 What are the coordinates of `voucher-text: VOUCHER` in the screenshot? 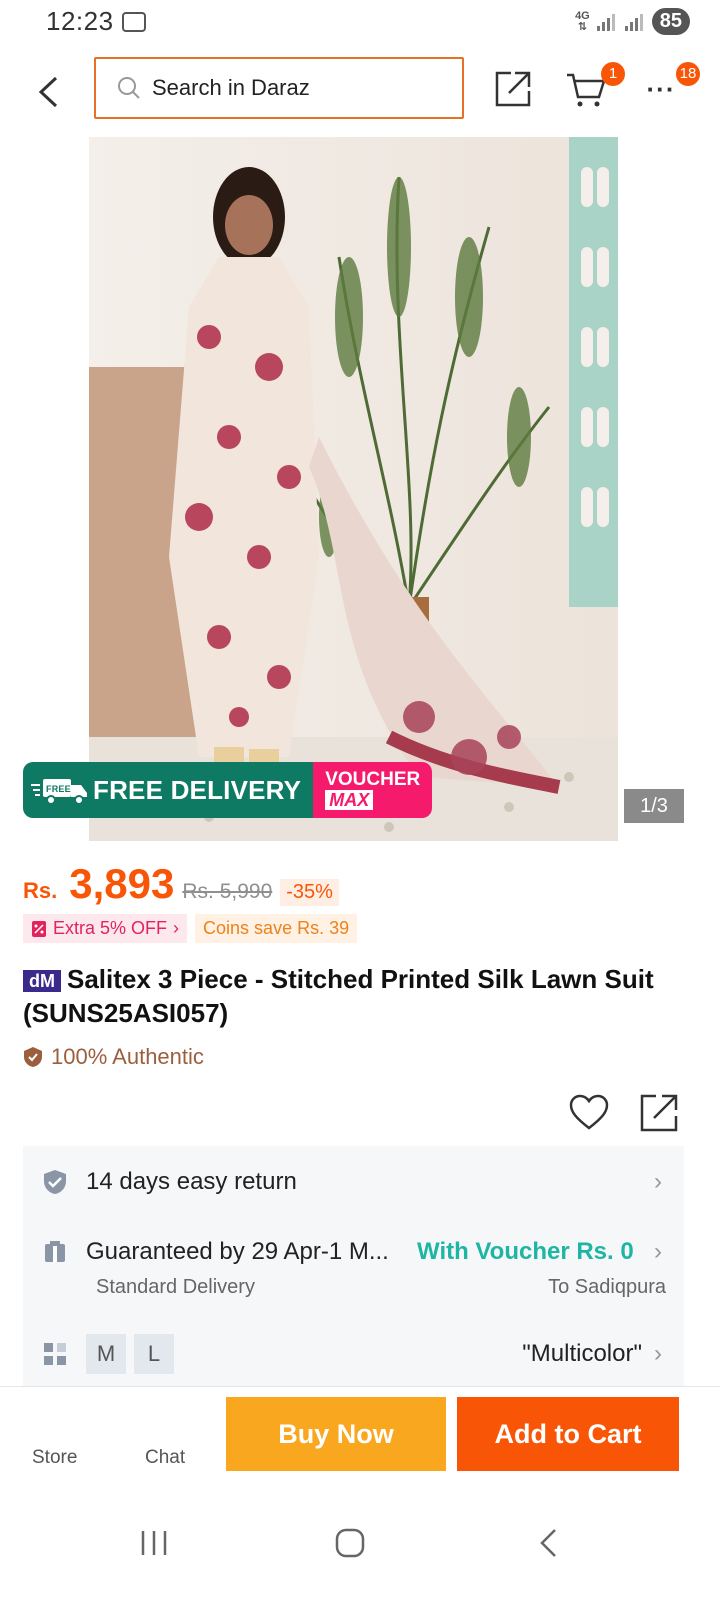 It's located at (373, 779).